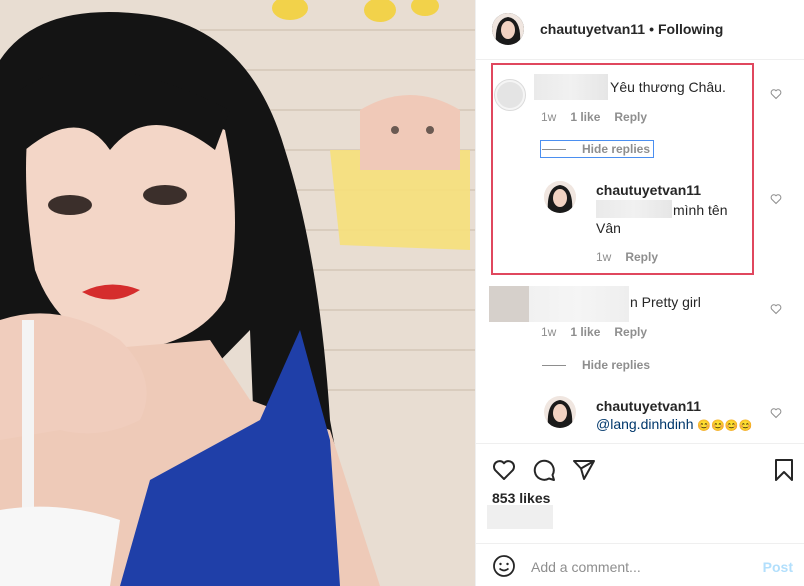  I want to click on reply-avatar, so click(560, 412).